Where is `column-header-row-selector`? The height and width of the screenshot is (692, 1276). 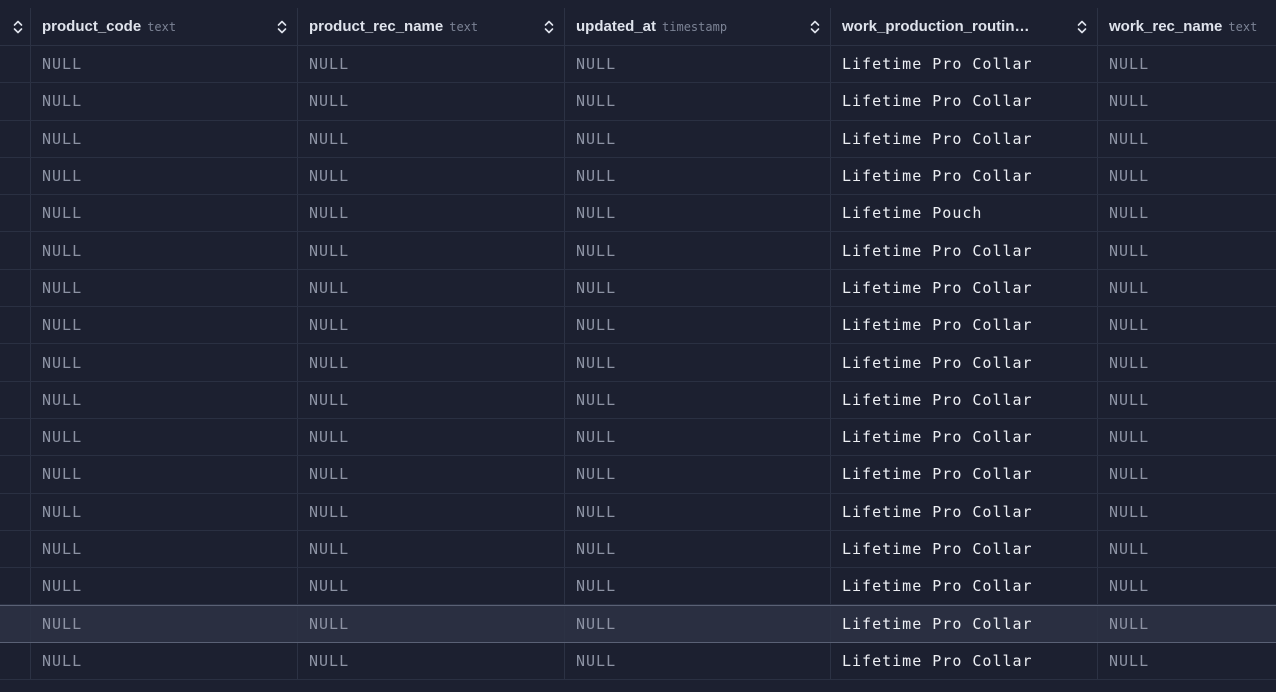 column-header-row-selector is located at coordinates (15, 26).